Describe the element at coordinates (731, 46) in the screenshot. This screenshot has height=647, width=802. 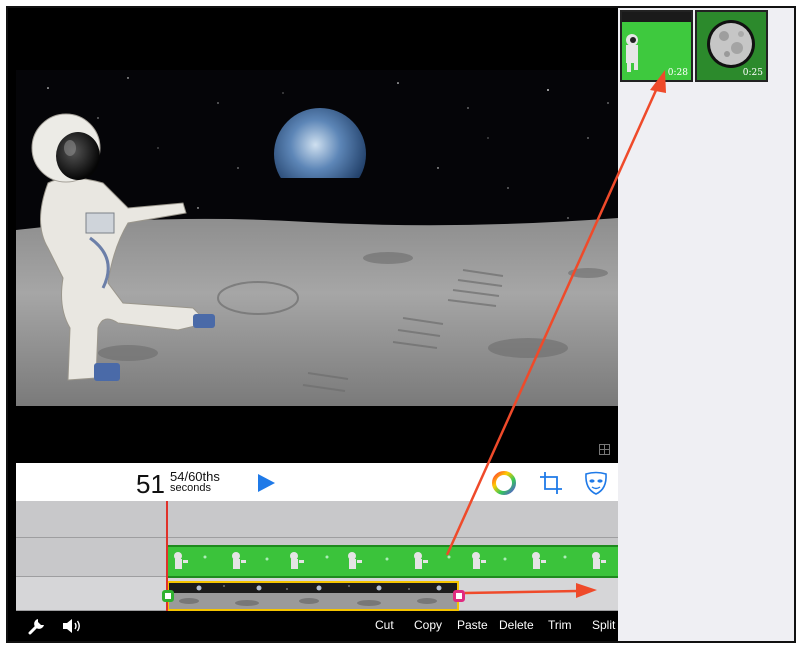
I see `library-clip-moon: 0:25` at that location.